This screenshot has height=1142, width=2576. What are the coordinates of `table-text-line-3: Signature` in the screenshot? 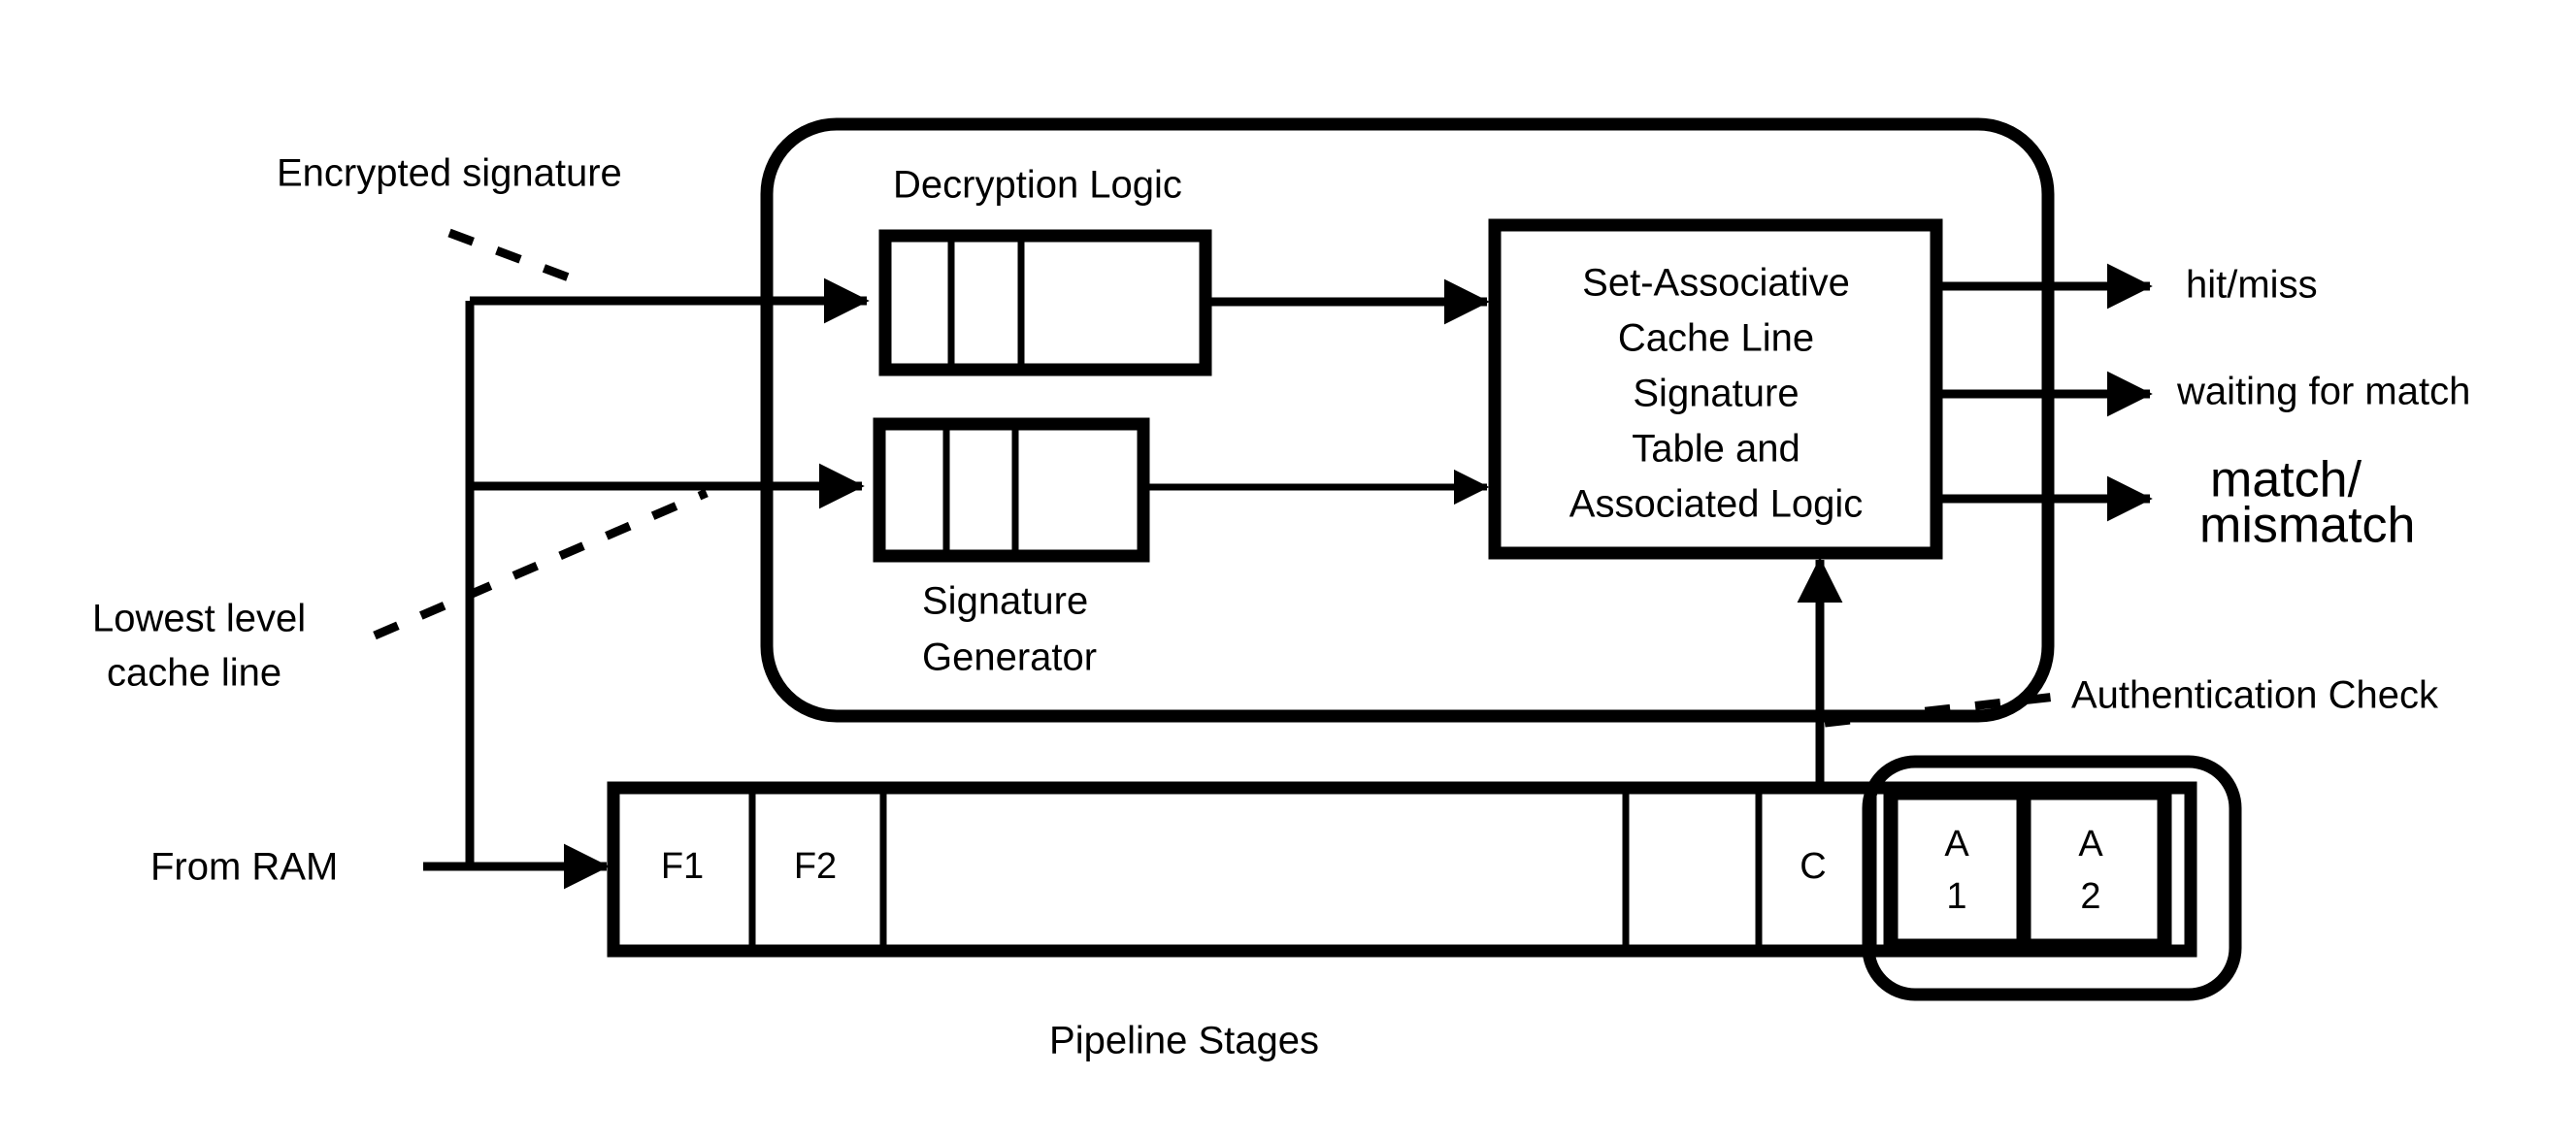 It's located at (1716, 394).